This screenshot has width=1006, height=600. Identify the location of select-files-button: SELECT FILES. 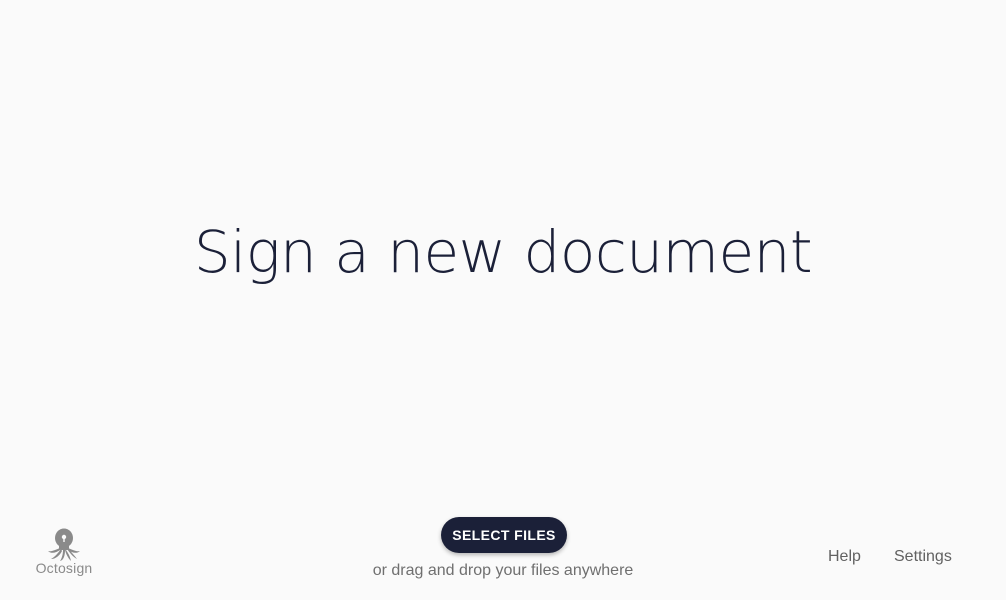
(504, 535).